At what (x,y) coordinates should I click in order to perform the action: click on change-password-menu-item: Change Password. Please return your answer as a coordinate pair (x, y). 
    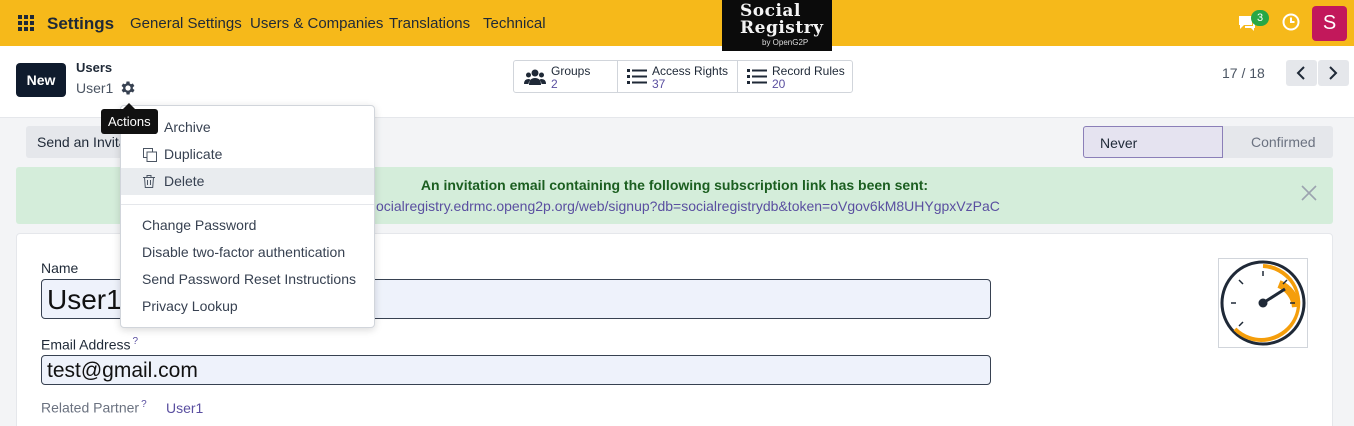
    Looking at the image, I should click on (247, 225).